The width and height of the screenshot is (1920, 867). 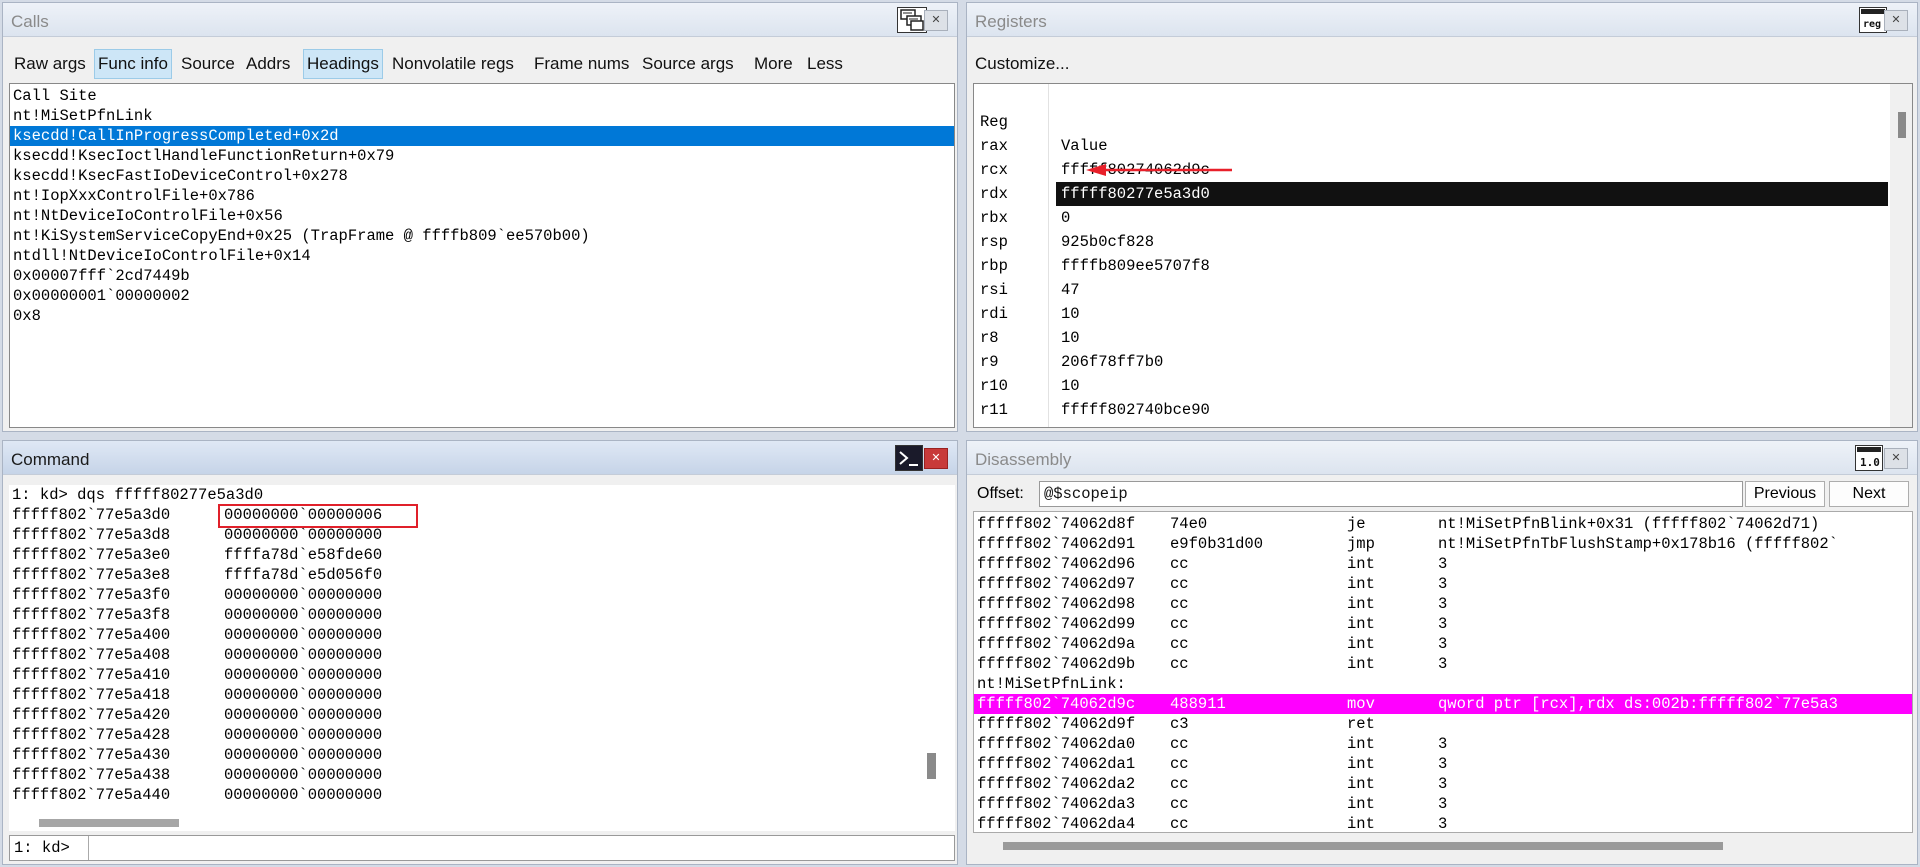 I want to click on dump-address: fffff802`77e5a3f0, so click(x=91, y=595).